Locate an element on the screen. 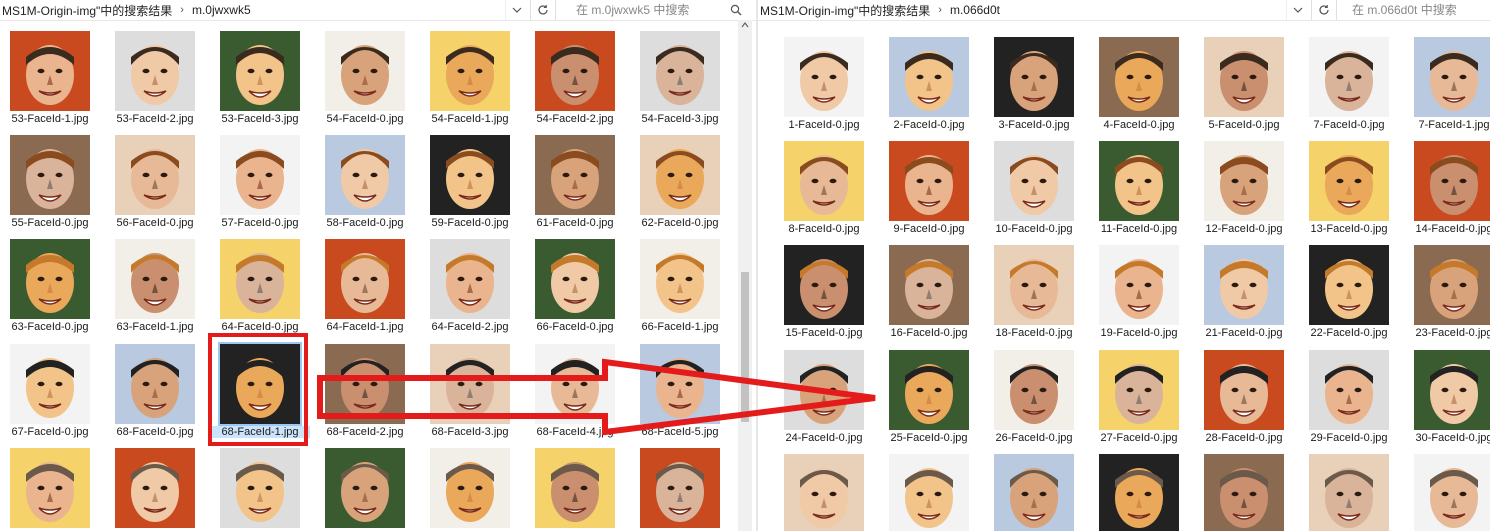 This screenshot has width=1490, height=531. file-item: 64-FaceId-0.jpg is located at coordinates (260, 289).